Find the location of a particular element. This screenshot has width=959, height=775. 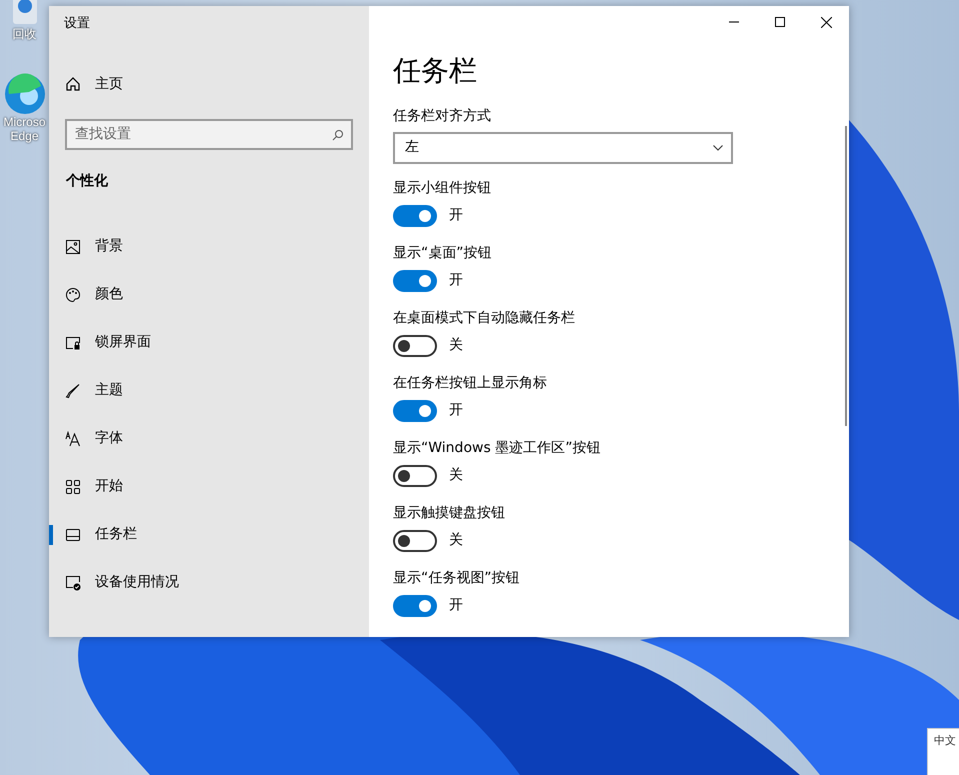

scrollbar is located at coordinates (846, 276).